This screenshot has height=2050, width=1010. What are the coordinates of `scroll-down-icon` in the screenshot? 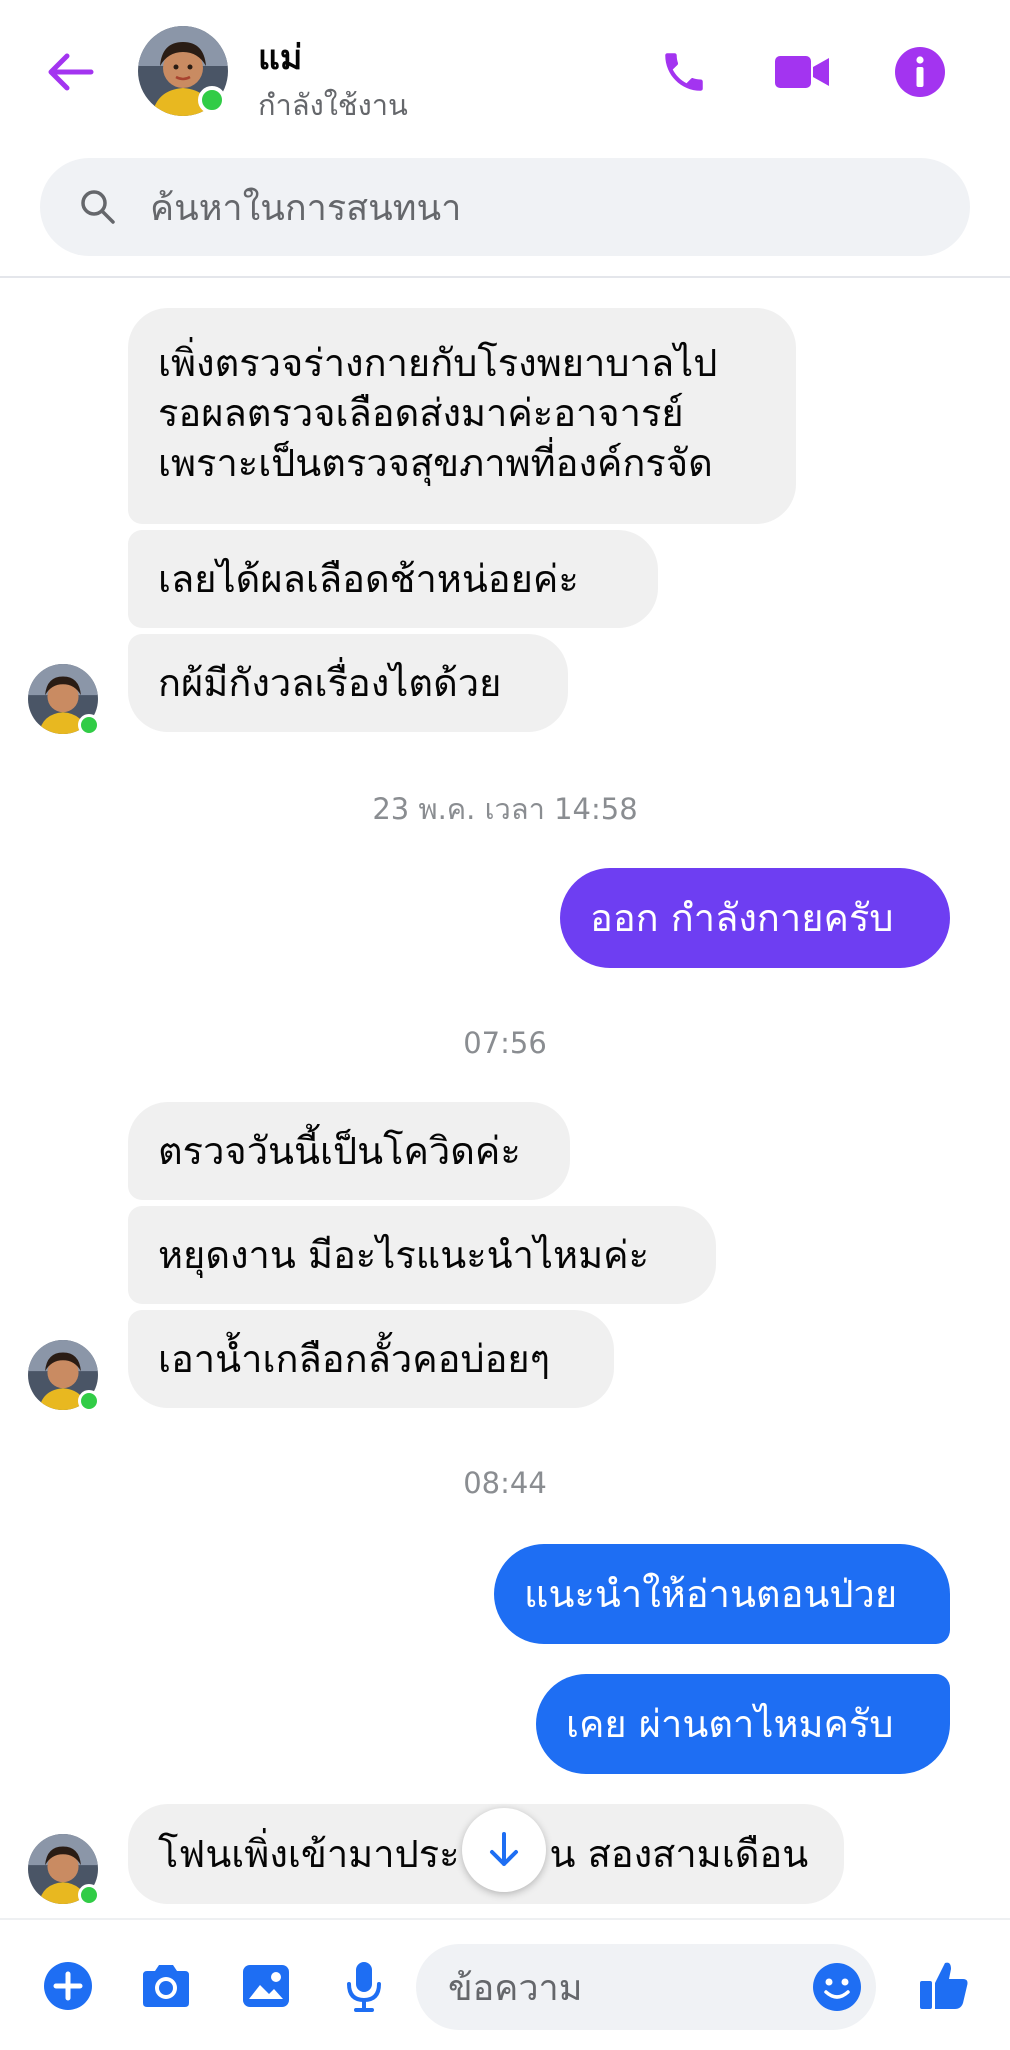 It's located at (504, 1849).